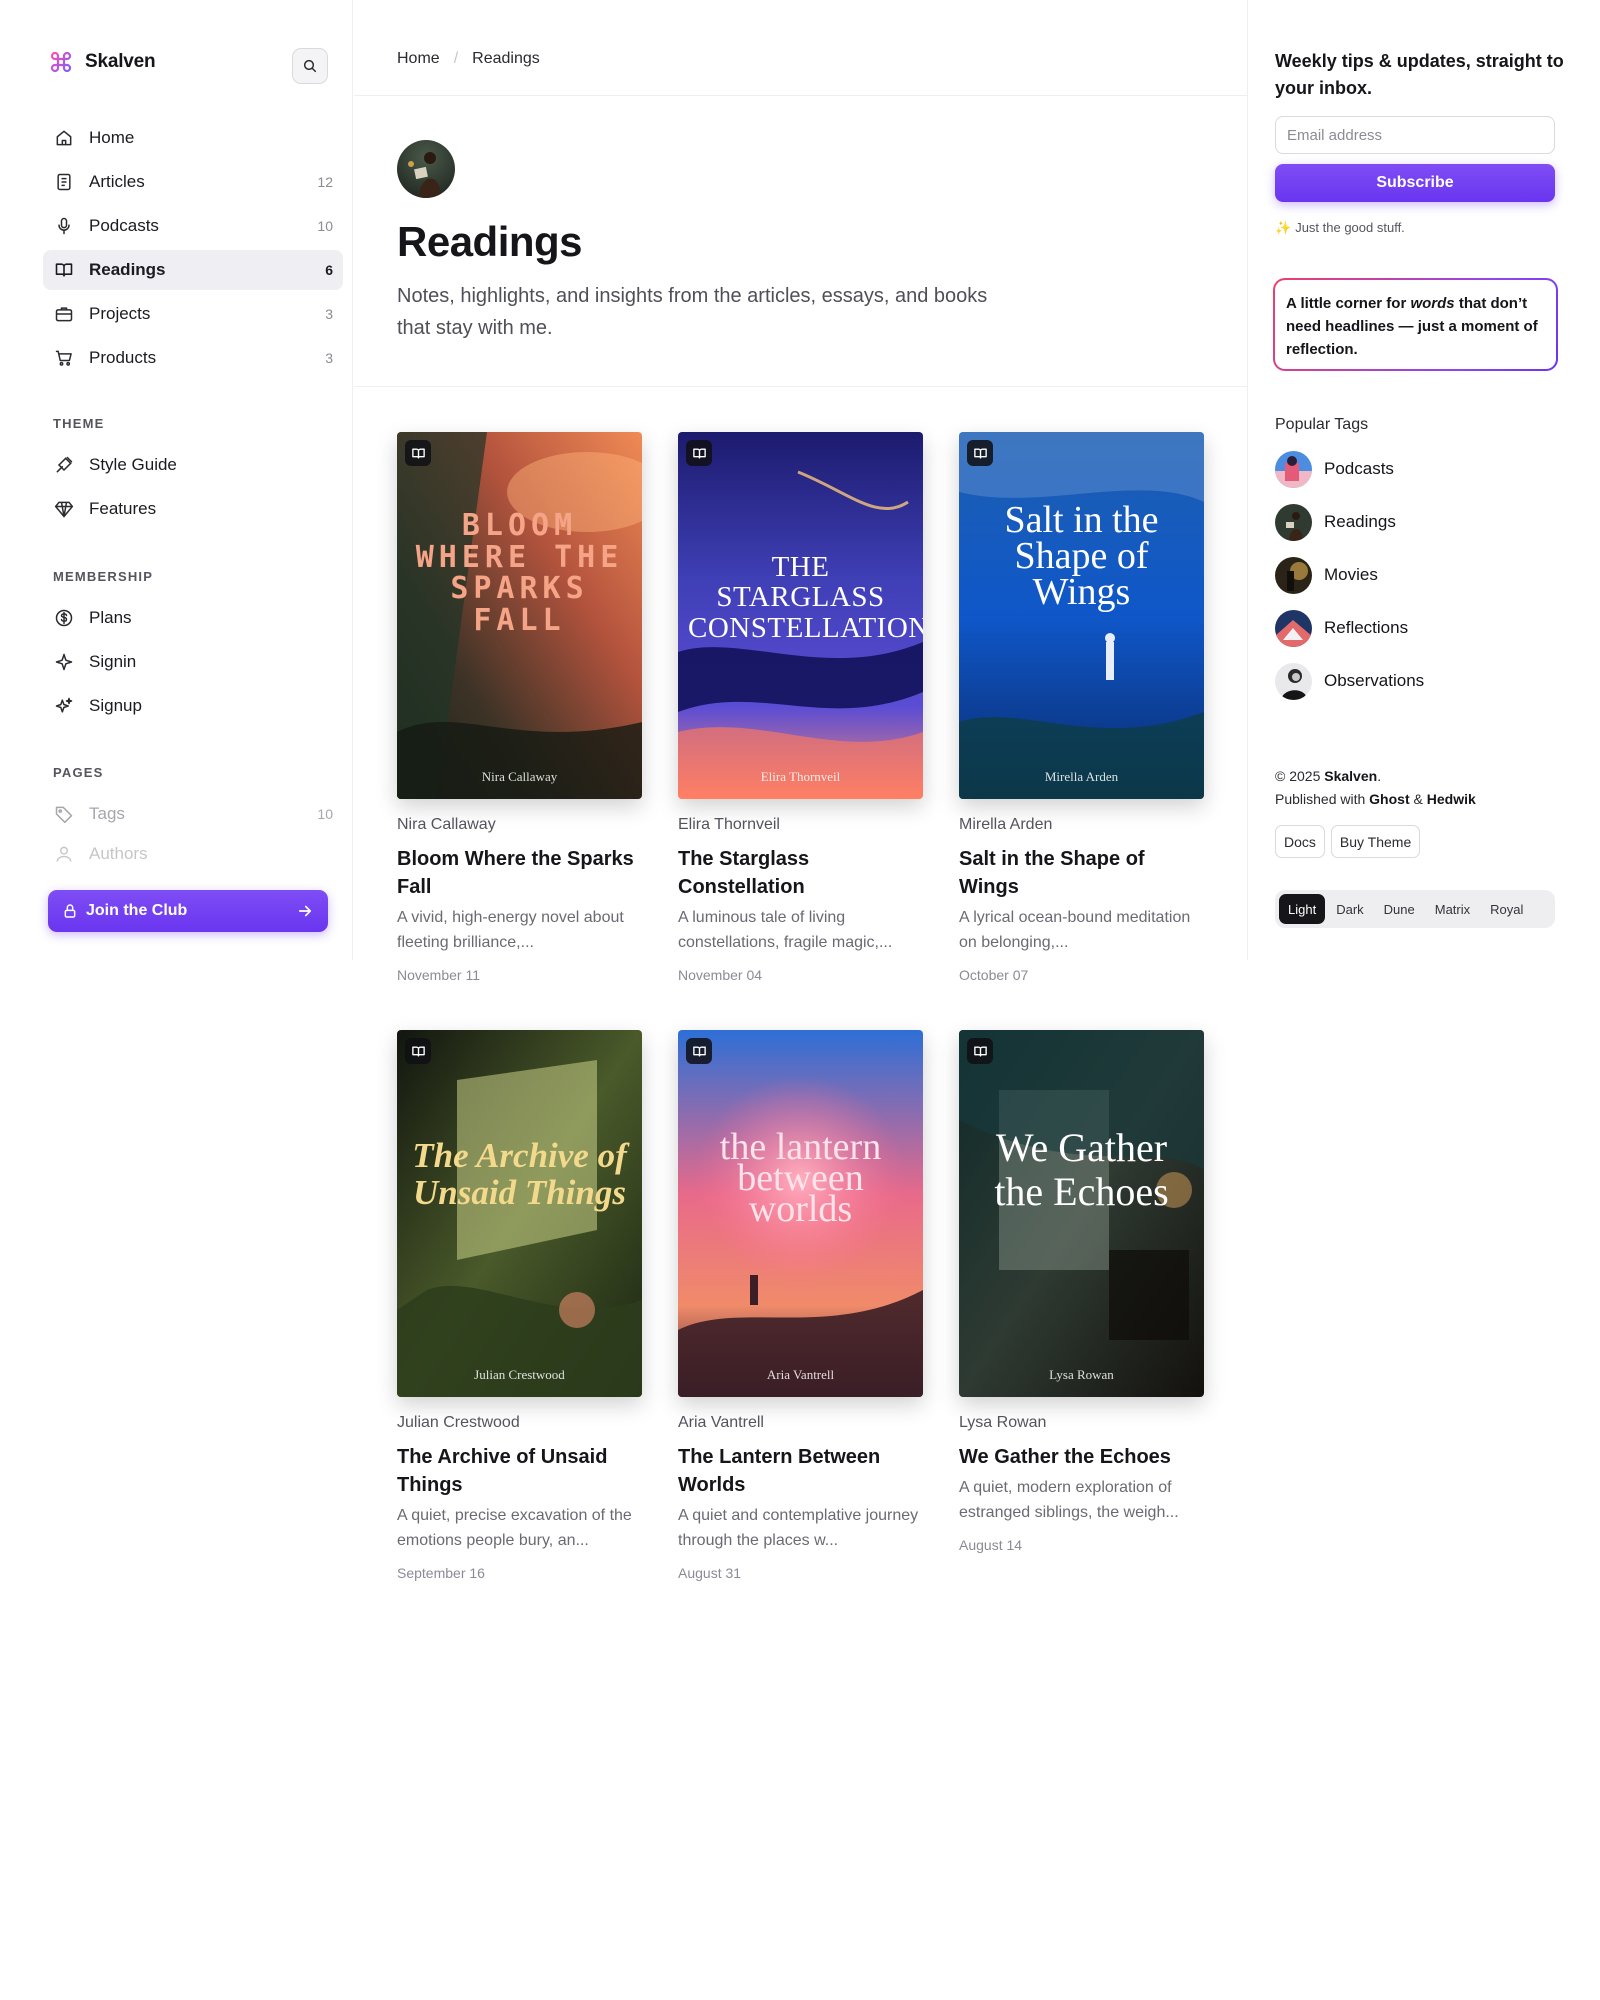  I want to click on tag-item-reflections: Reflections, so click(1349, 628).